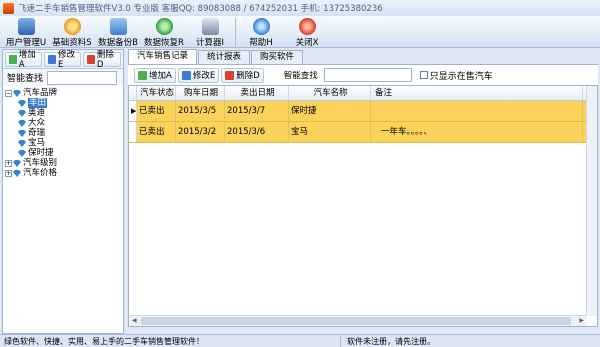 This screenshot has height=347, width=600. What do you see at coordinates (477, 132) in the screenshot?
I see `note-cell: 一年车。。。。、` at bounding box center [477, 132].